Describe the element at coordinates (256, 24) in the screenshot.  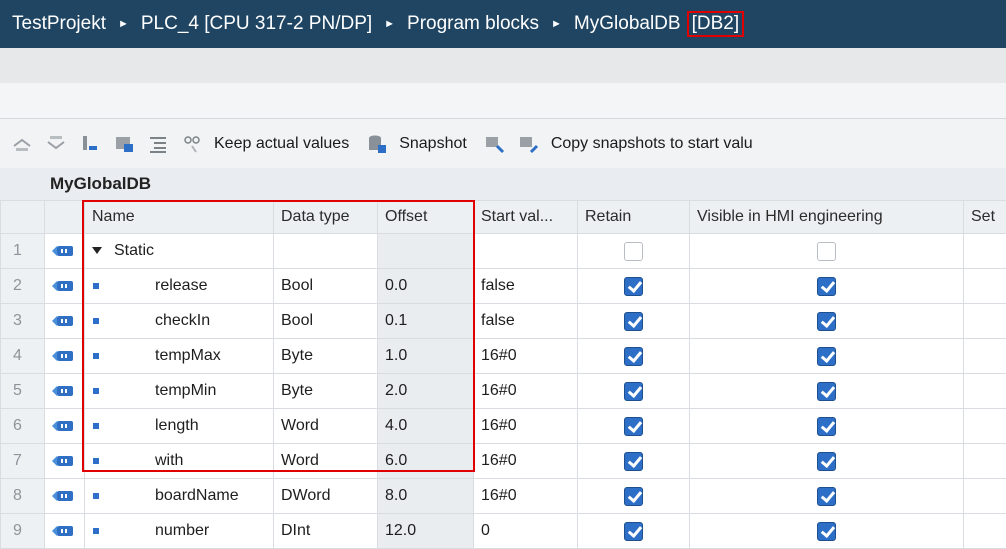
I see `breadcrumb-plc: PLC_4 [CPU 317-2 PN/DP]` at that location.